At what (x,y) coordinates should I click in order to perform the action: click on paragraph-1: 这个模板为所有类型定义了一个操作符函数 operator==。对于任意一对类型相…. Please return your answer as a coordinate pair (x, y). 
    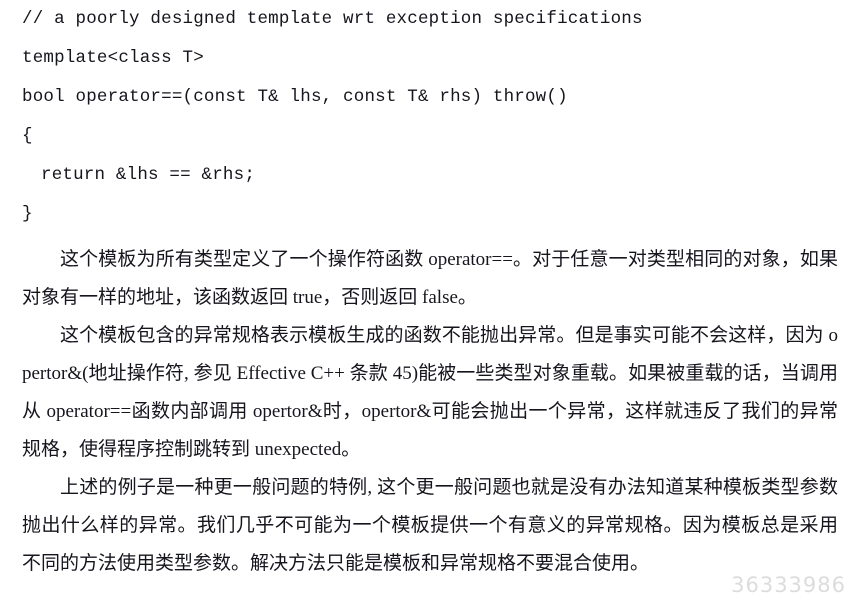
    Looking at the image, I should click on (430, 278).